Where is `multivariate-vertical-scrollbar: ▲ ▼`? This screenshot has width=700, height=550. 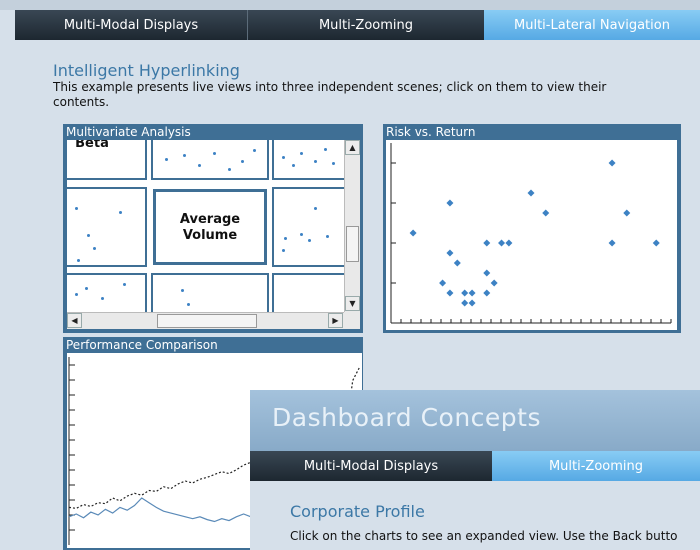 multivariate-vertical-scrollbar: ▲ ▼ is located at coordinates (352, 226).